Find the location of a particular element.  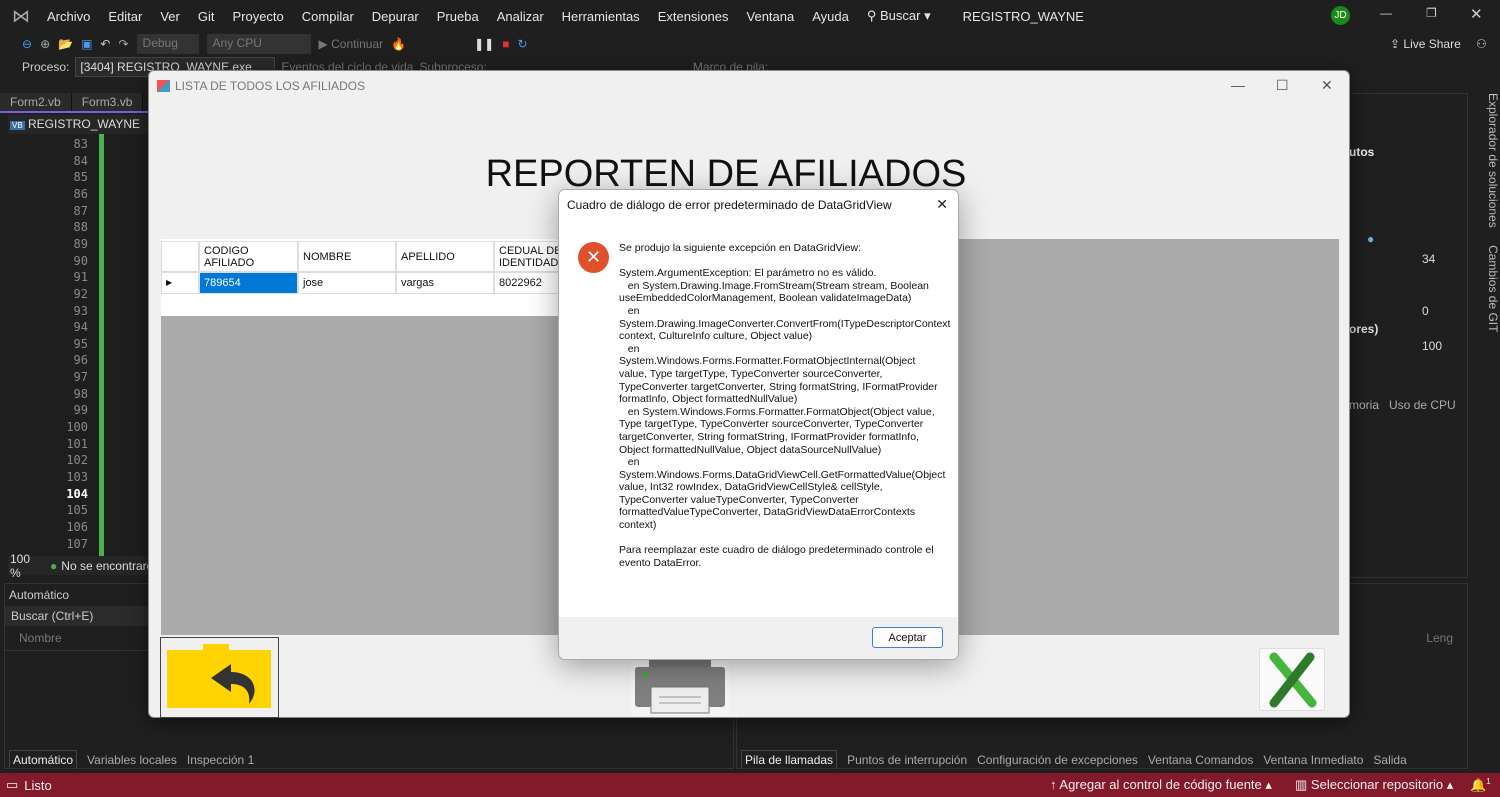

window-minimize-icon: — is located at coordinates (1238, 85).